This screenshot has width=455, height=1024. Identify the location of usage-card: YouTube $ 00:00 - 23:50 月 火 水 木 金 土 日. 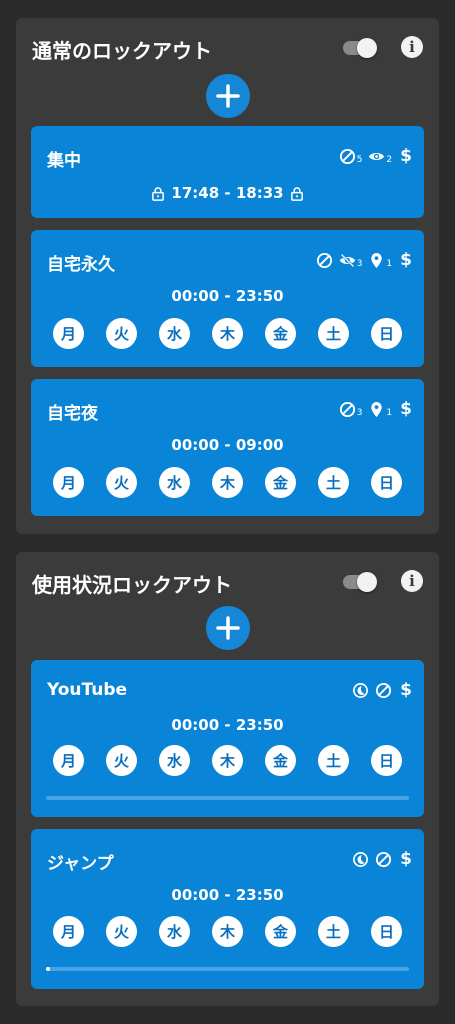
(227, 738).